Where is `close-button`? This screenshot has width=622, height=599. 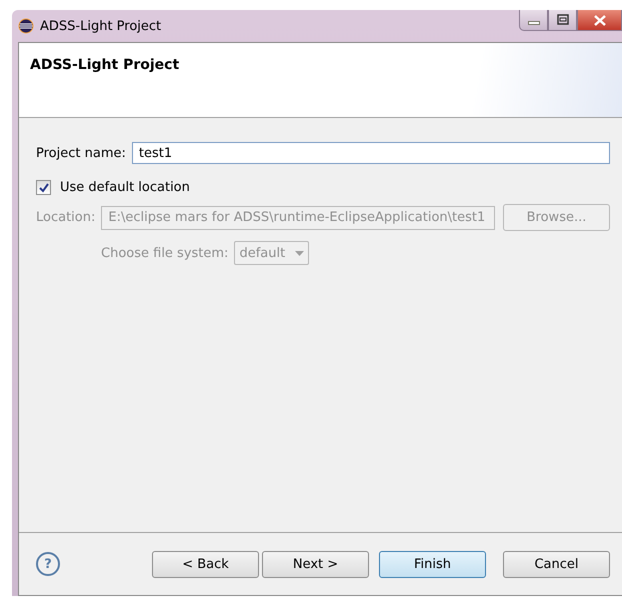
close-button is located at coordinates (599, 20).